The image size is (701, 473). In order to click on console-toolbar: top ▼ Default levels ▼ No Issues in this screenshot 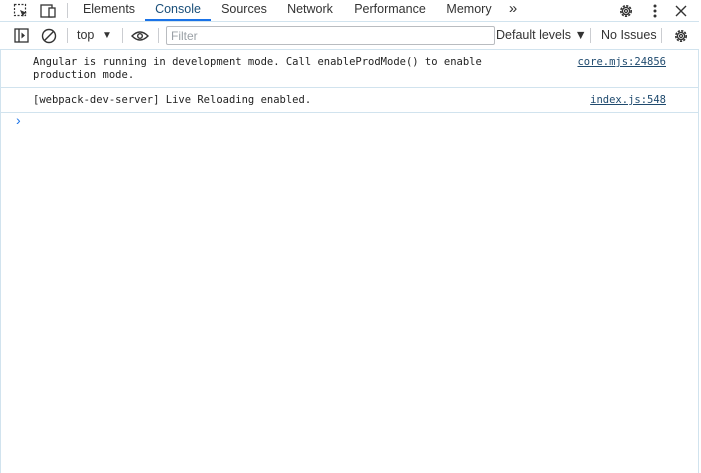, I will do `click(349, 36)`.